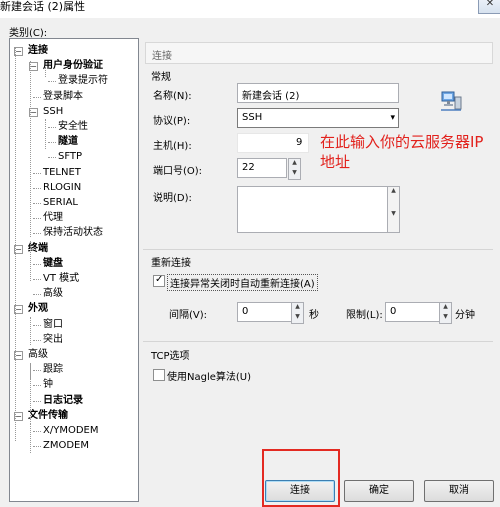 The height and width of the screenshot is (507, 500). What do you see at coordinates (73, 127) in the screenshot?
I see `tree-item: 安全性` at bounding box center [73, 127].